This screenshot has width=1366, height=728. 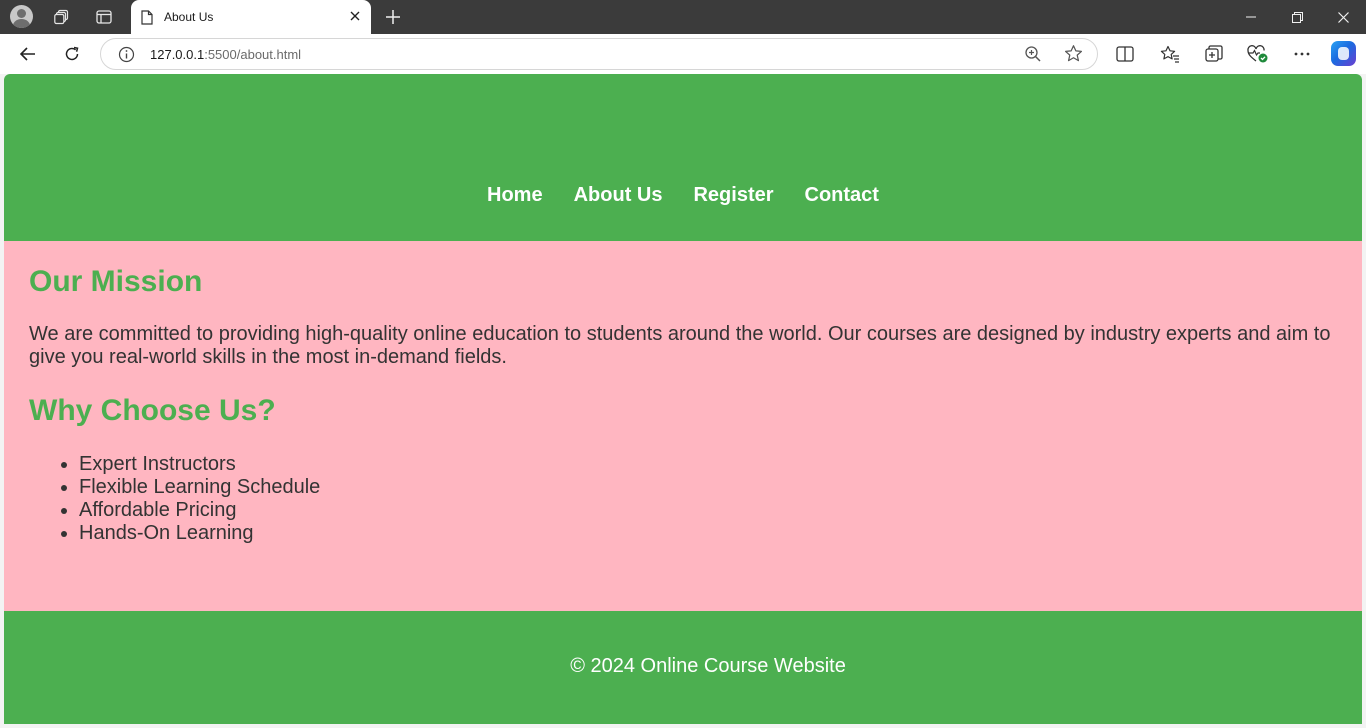 I want to click on back-button, so click(x=28, y=54).